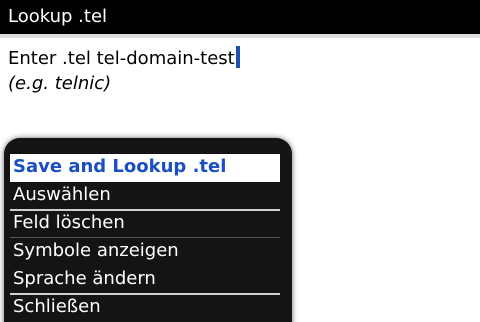  I want to click on menu-item-symbole-anzeigen: Symbole anzeigen, so click(145, 252).